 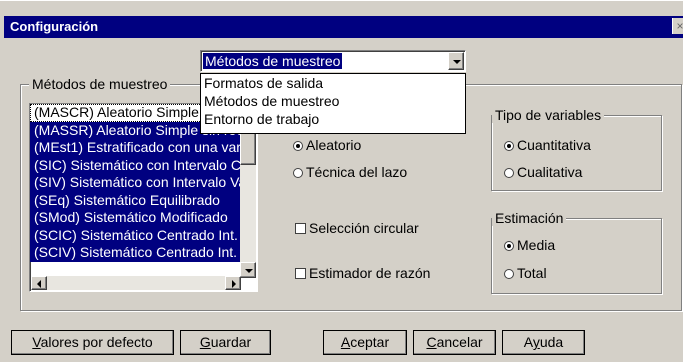 I want to click on save-button: Guardar, so click(x=225, y=342).